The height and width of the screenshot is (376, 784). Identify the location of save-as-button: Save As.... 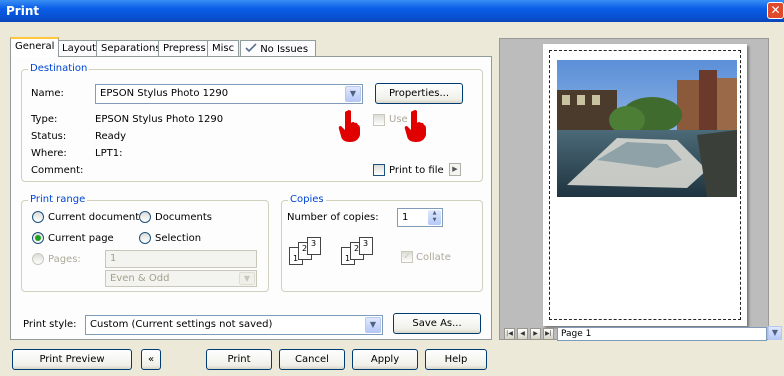
(437, 323).